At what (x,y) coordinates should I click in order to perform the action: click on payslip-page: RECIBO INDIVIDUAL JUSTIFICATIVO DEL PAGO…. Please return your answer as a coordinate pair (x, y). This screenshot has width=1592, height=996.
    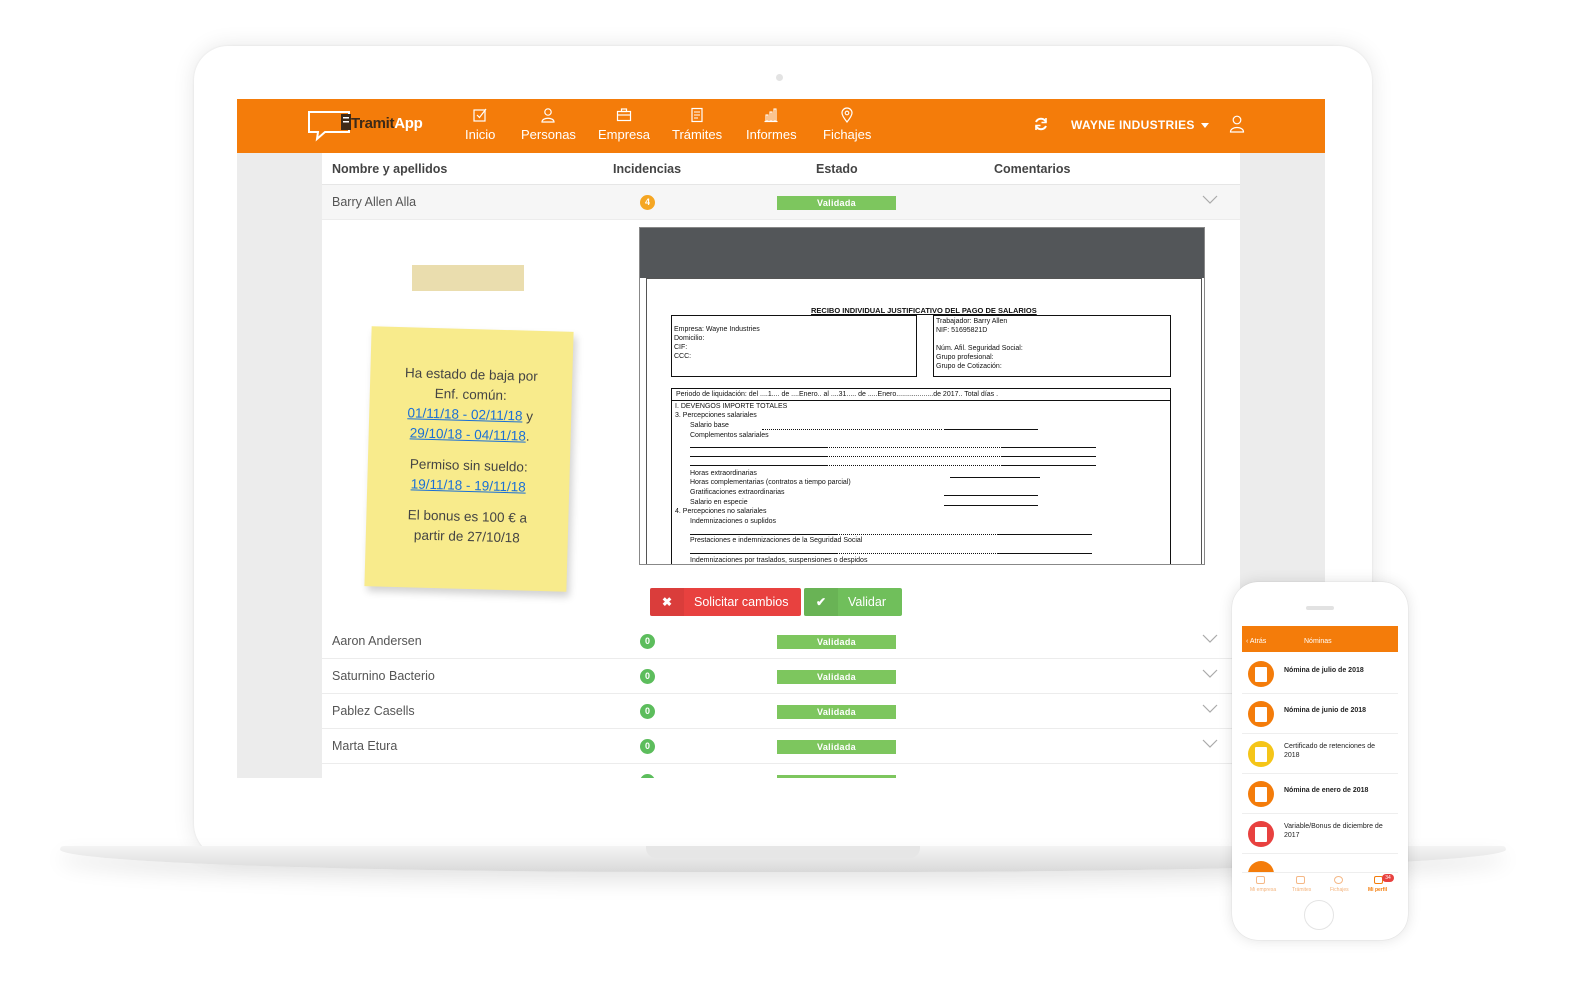
    Looking at the image, I should click on (924, 421).